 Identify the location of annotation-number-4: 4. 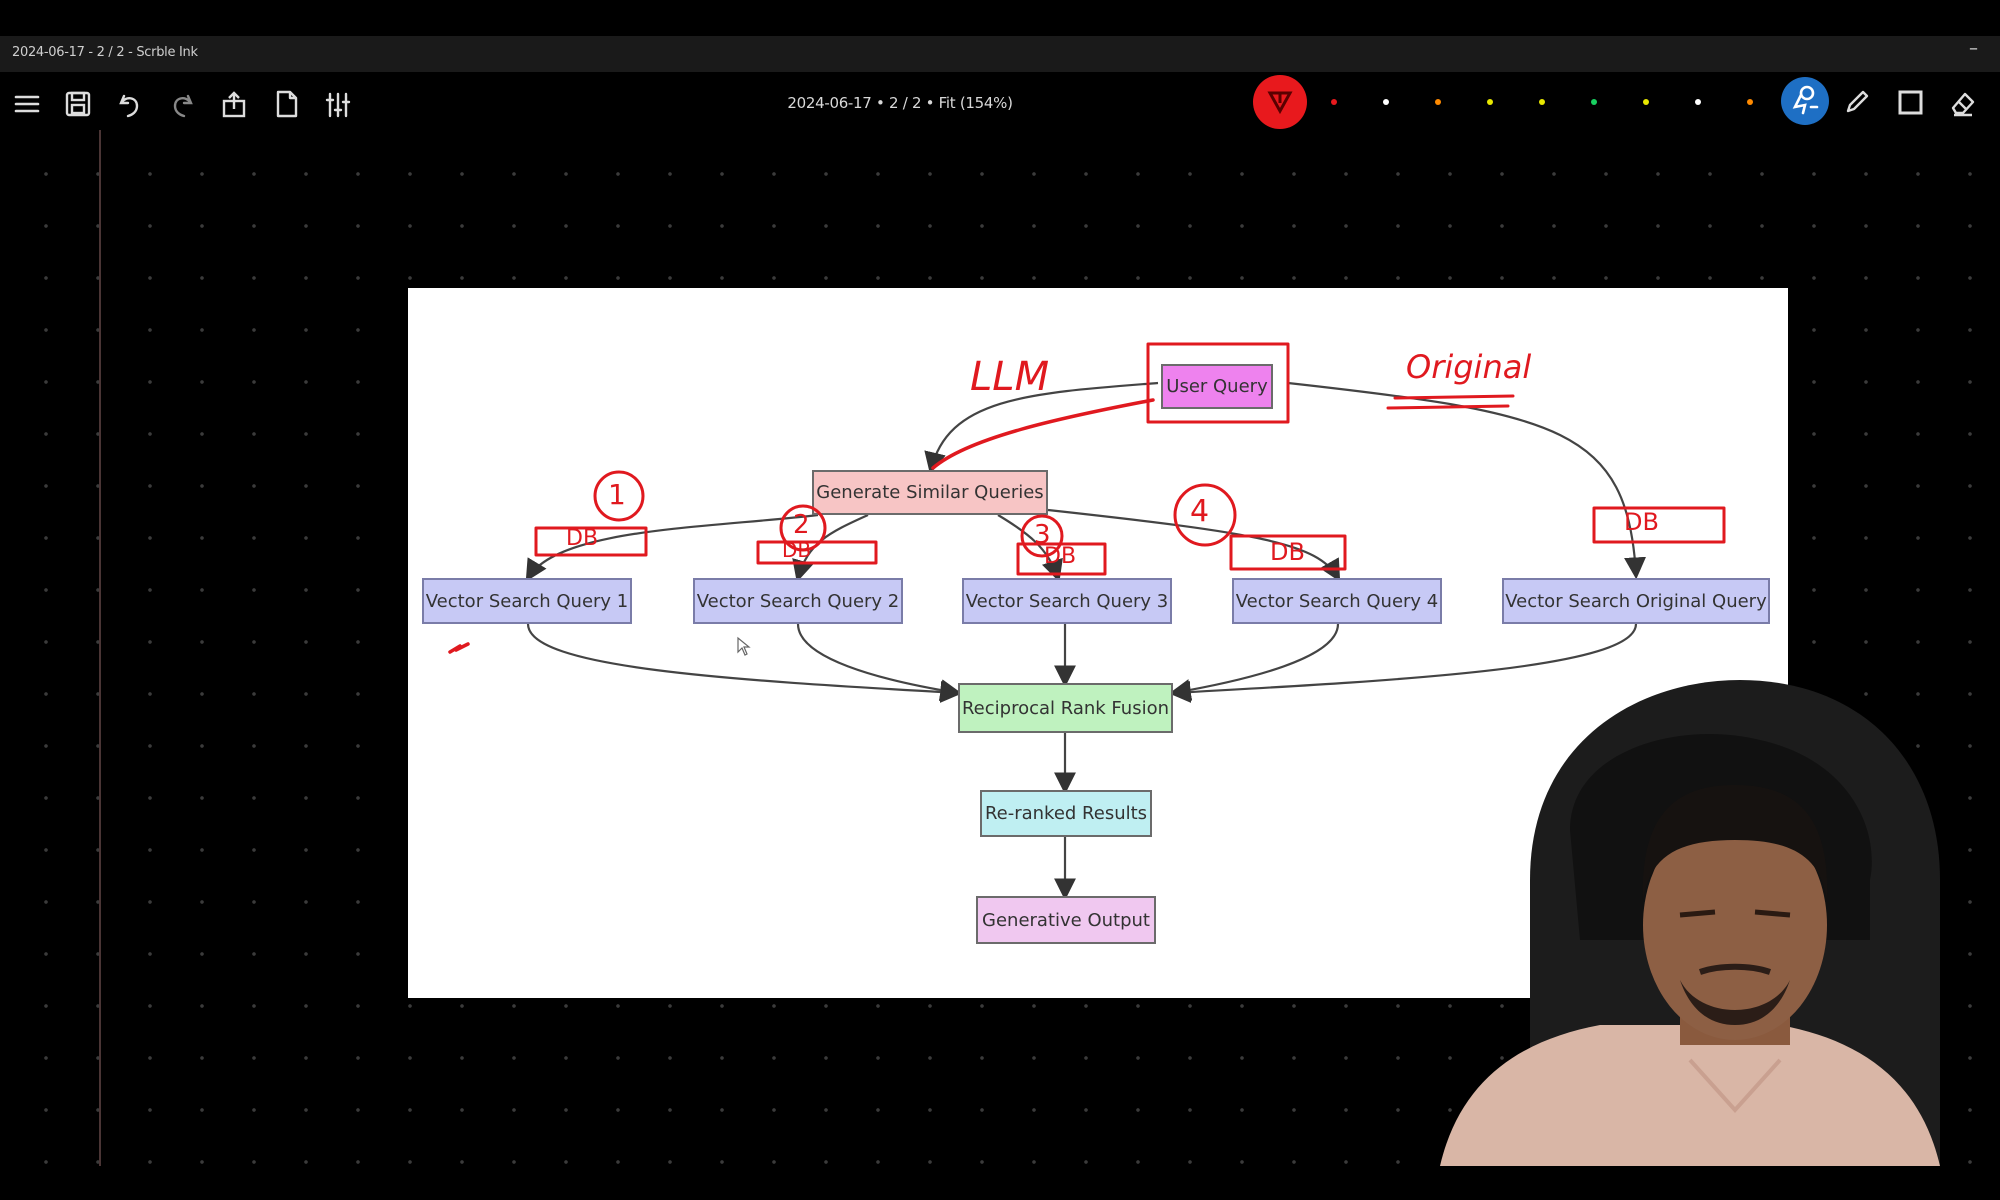
(1200, 511).